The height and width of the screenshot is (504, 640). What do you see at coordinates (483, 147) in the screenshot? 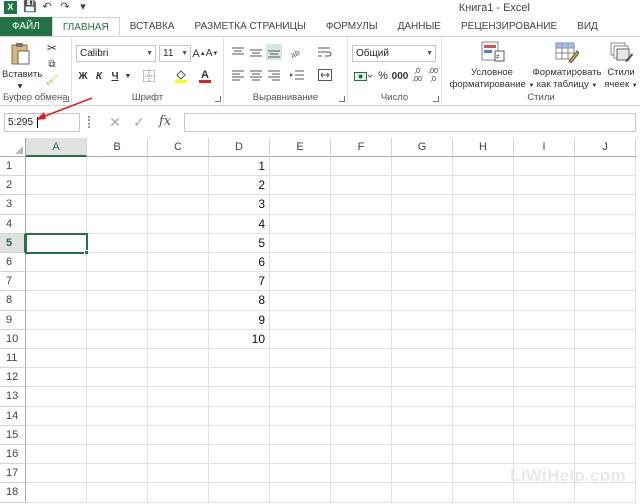
I see `column-header: H` at bounding box center [483, 147].